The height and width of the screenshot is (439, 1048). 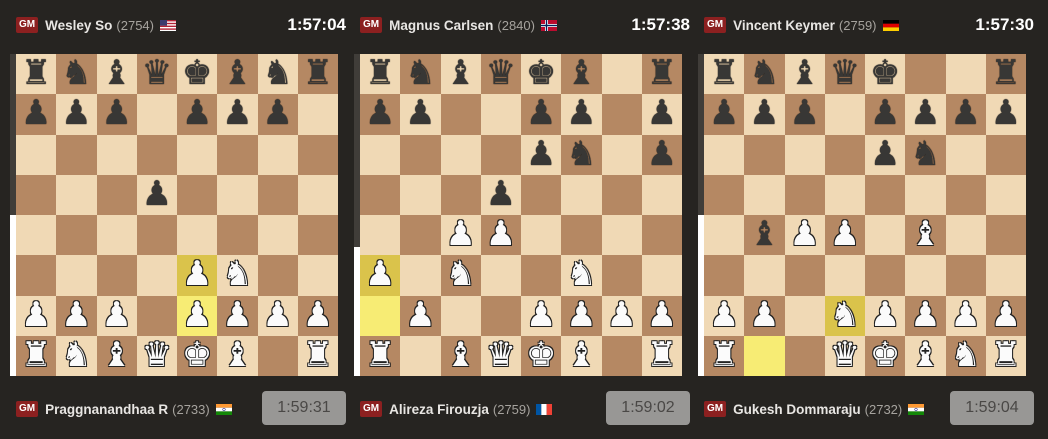 What do you see at coordinates (78, 25) in the screenshot?
I see `player-name: Wesley So` at bounding box center [78, 25].